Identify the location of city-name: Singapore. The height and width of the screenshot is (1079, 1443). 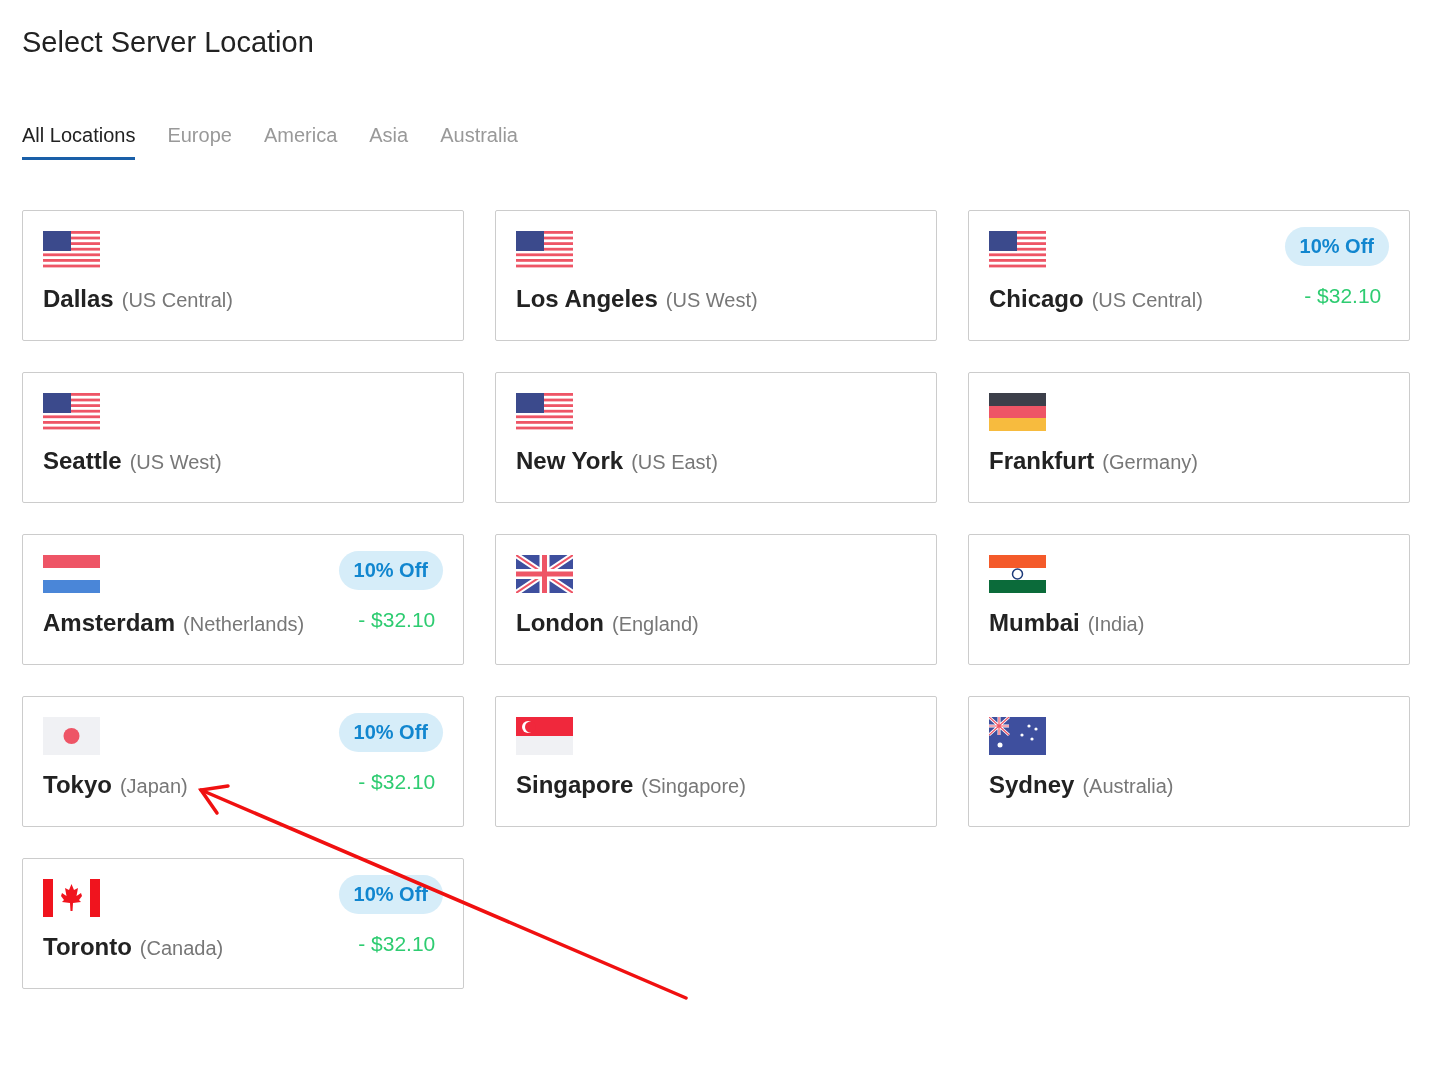
(575, 785).